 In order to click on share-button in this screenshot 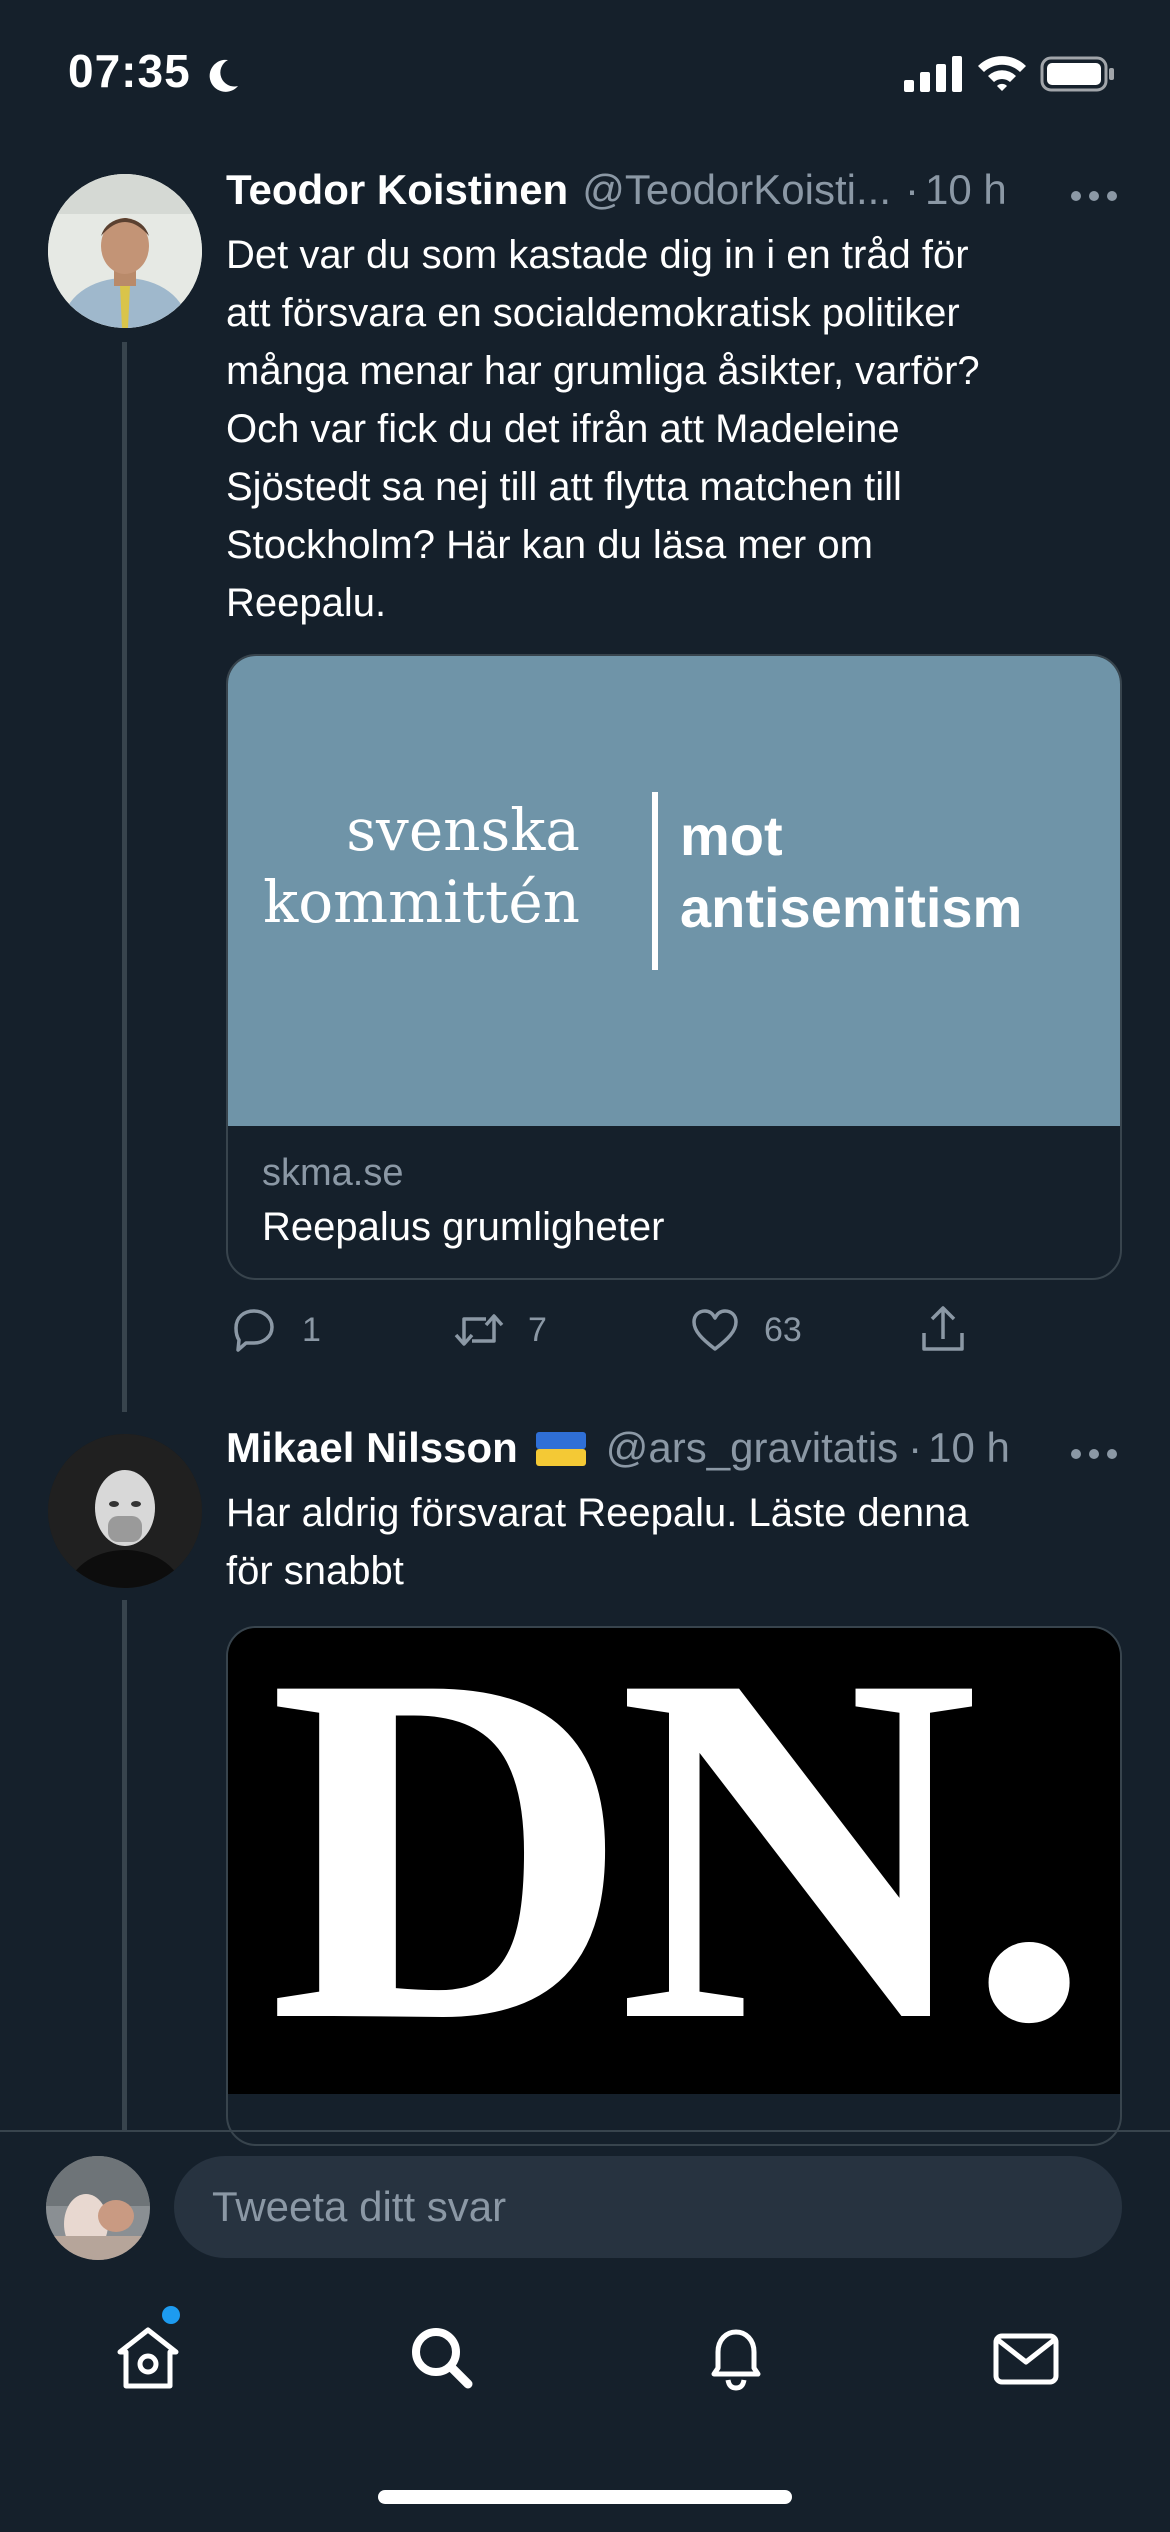, I will do `click(943, 1330)`.